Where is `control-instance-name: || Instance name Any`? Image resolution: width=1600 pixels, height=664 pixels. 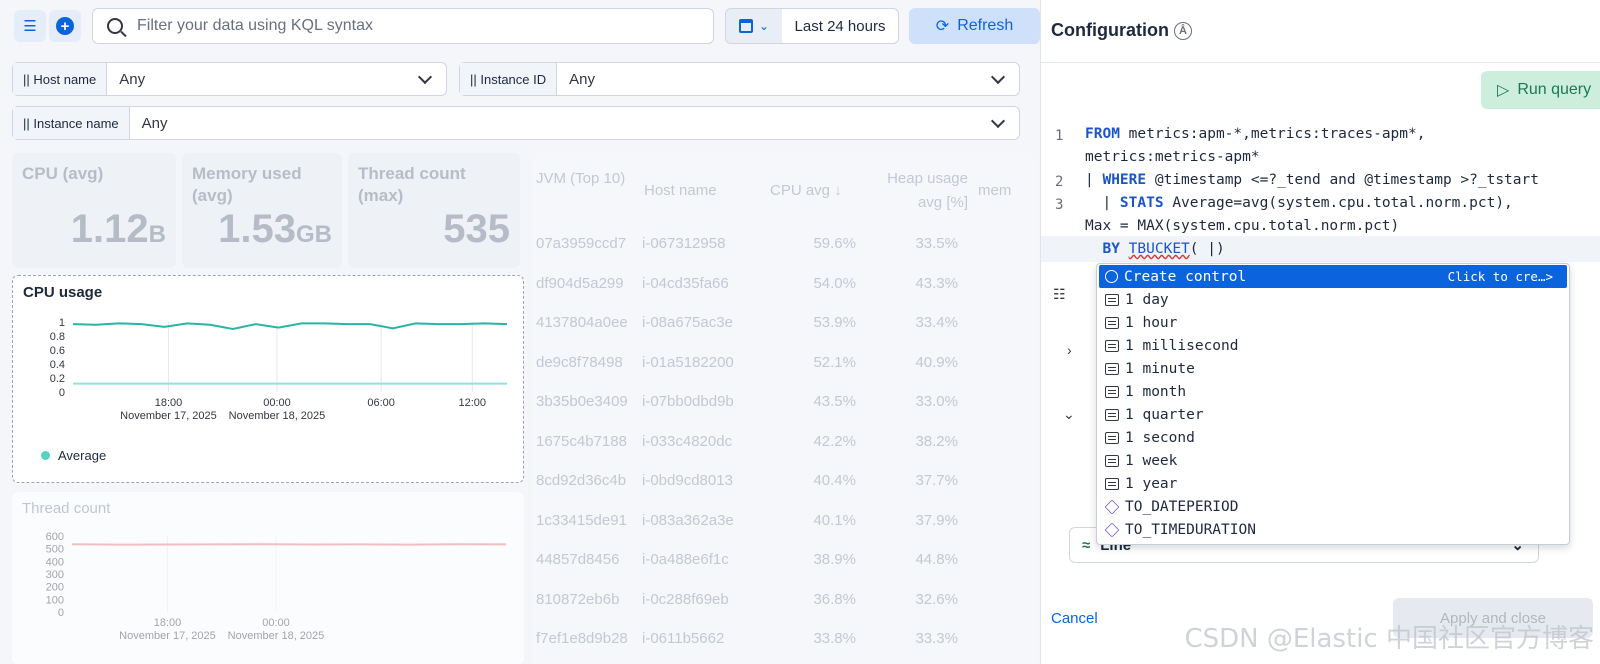
control-instance-name: || Instance name Any is located at coordinates (516, 123).